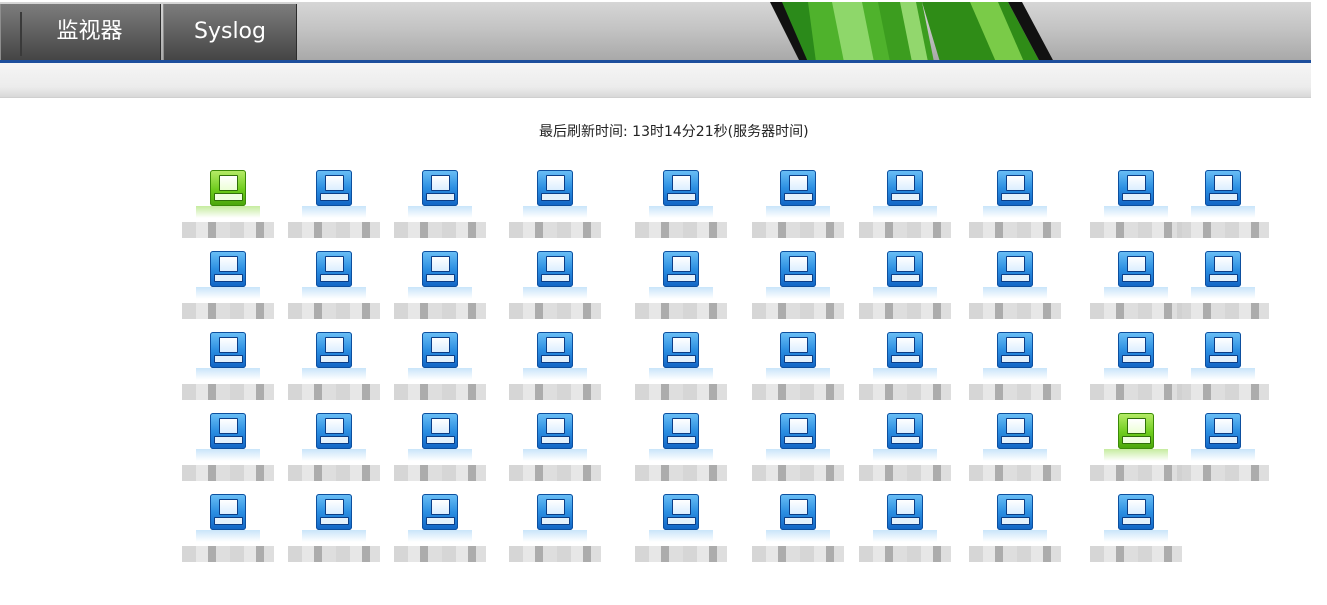 The height and width of the screenshot is (605, 1327). I want to click on sub-toolbar, so click(655, 80).